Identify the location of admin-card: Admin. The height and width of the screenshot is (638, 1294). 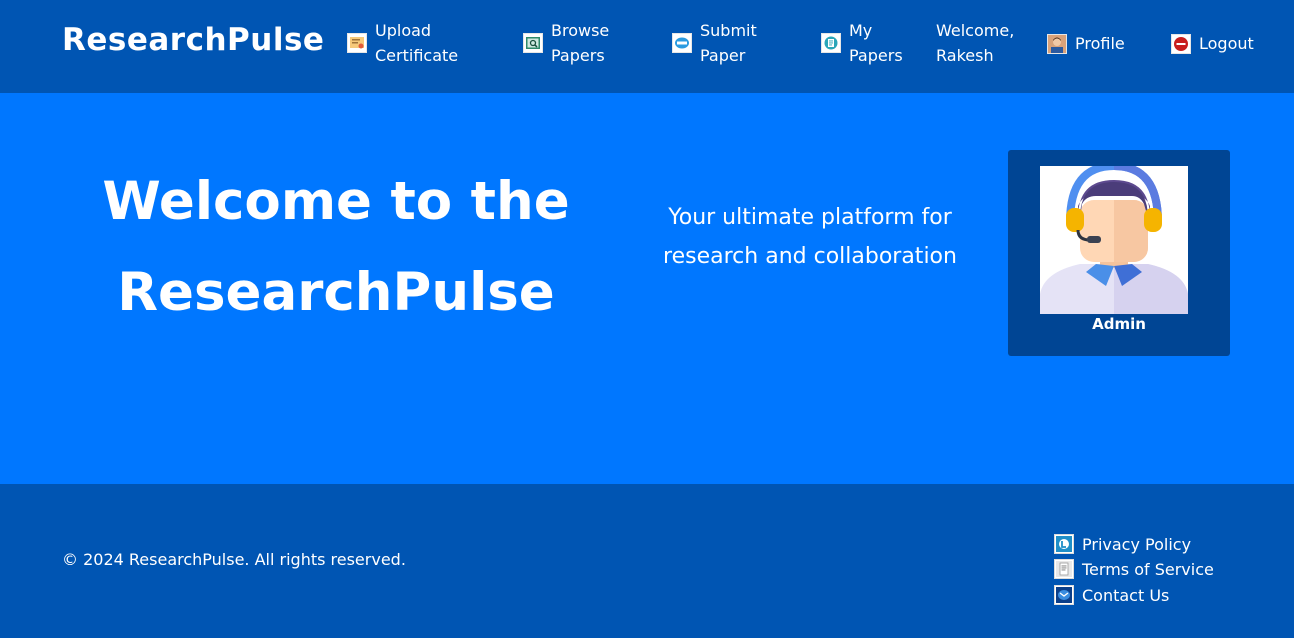
(1119, 253).